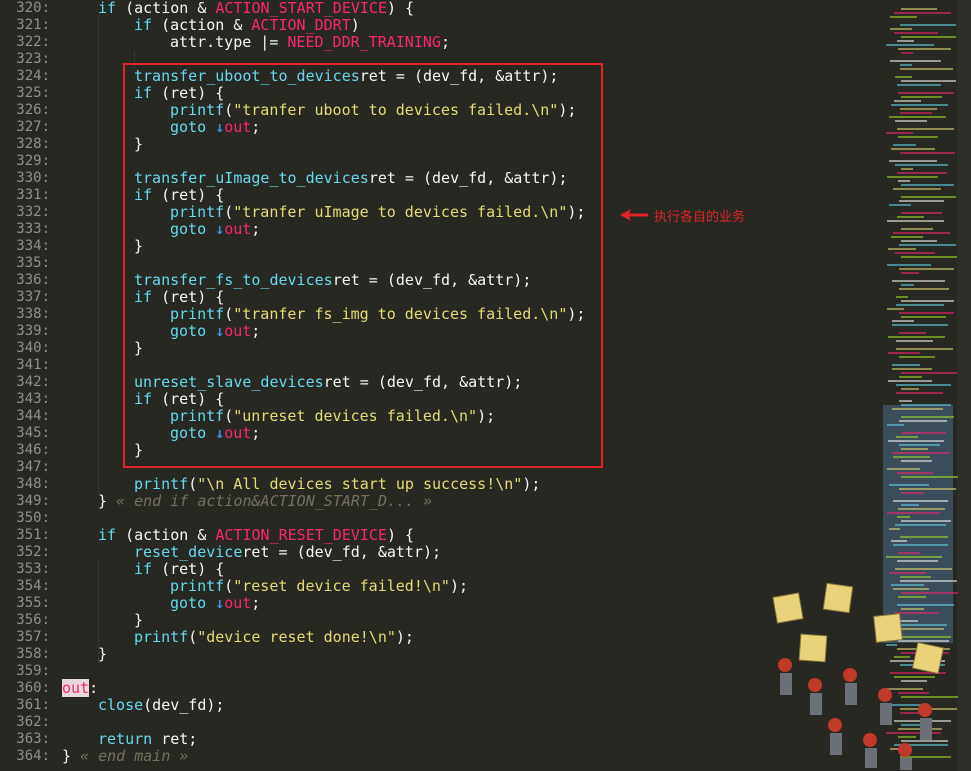  What do you see at coordinates (33, 433) in the screenshot?
I see `line-number: 345:` at bounding box center [33, 433].